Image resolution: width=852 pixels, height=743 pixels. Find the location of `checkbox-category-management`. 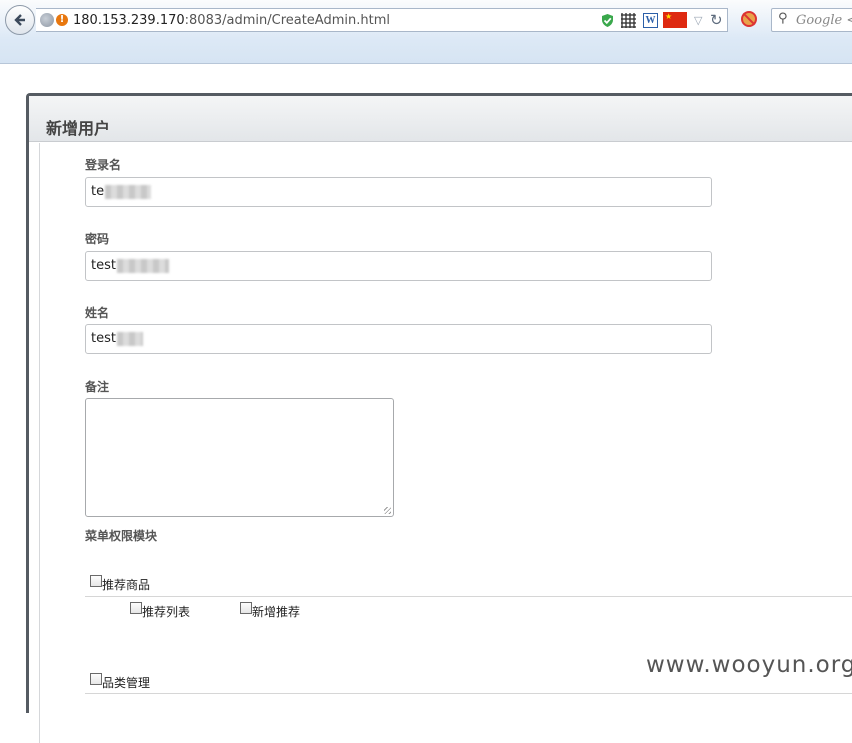

checkbox-category-management is located at coordinates (96, 679).